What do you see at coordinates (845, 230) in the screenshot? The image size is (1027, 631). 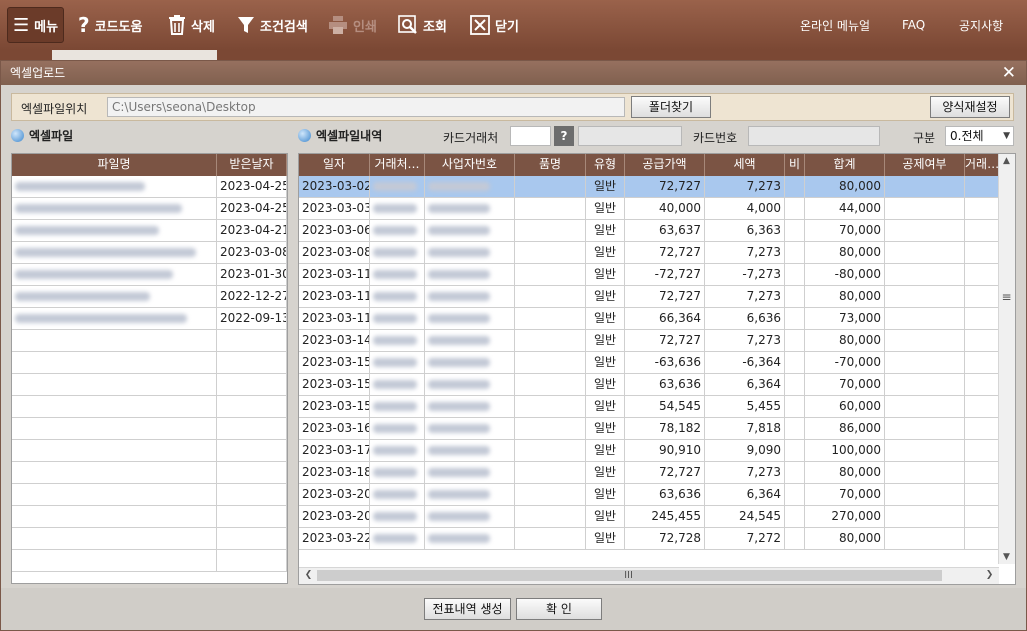 I see `total-cell: 70,000` at bounding box center [845, 230].